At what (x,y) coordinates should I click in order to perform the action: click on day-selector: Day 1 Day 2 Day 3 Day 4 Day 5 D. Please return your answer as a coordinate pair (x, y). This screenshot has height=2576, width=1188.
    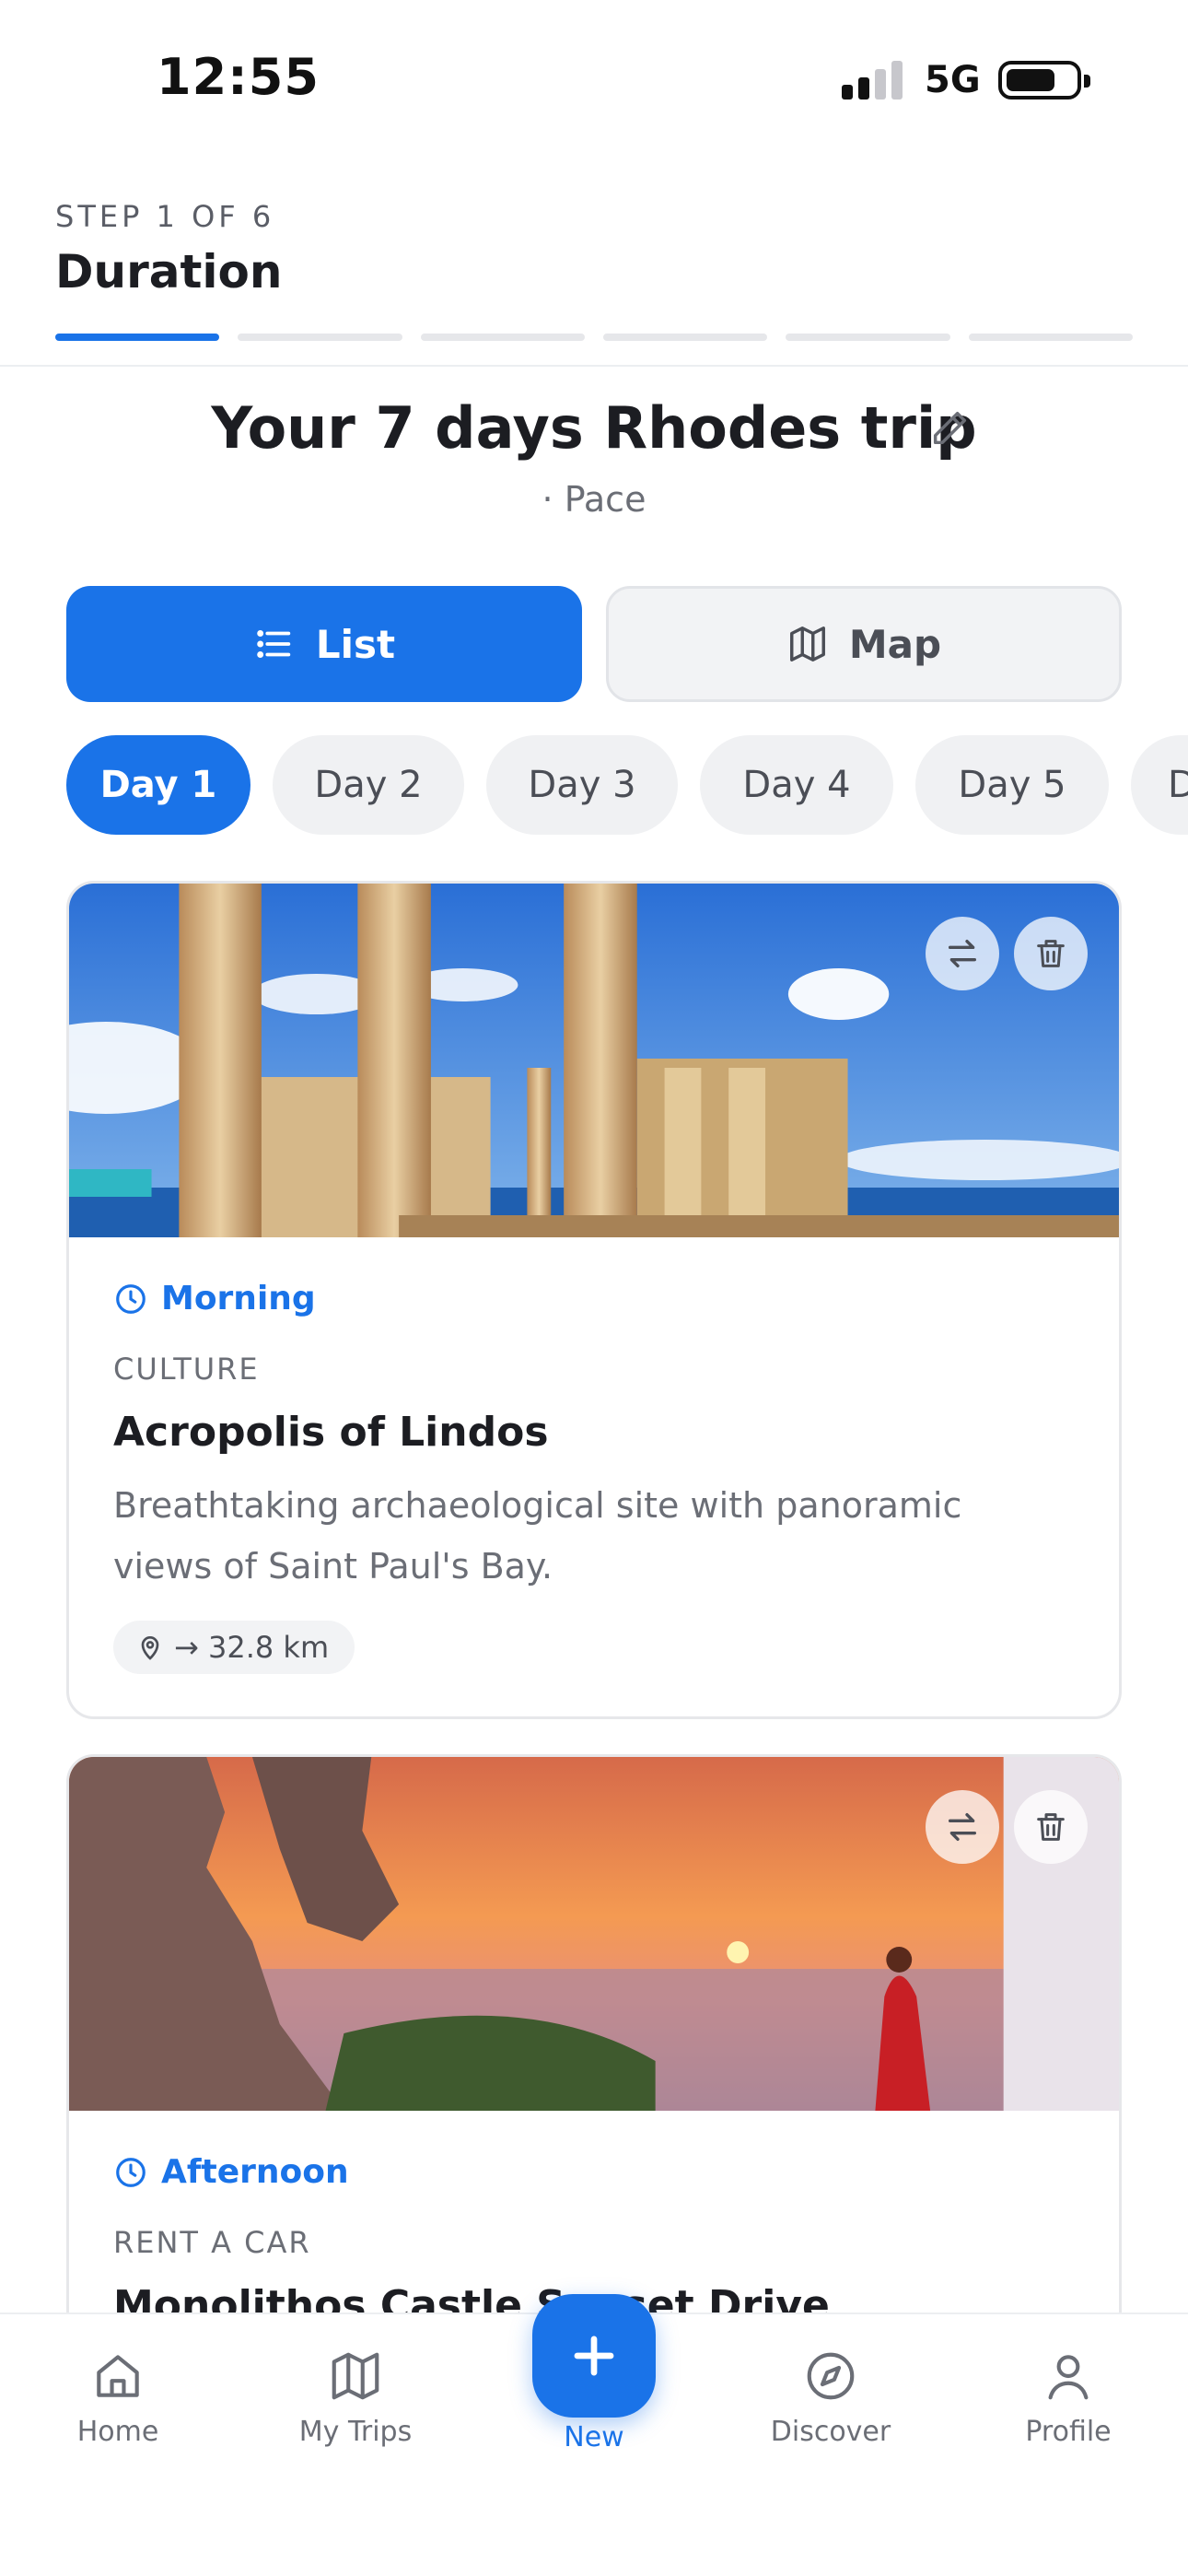
    Looking at the image, I should click on (627, 786).